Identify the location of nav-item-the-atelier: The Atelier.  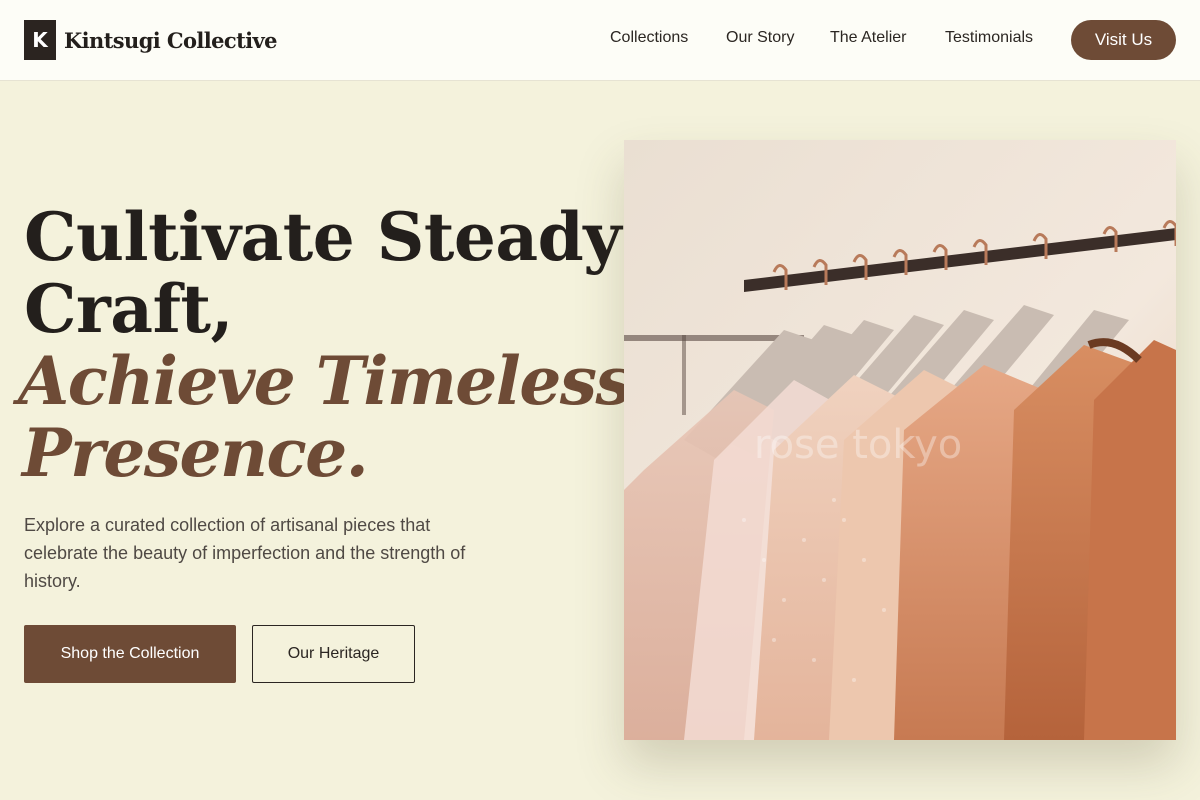
(868, 38).